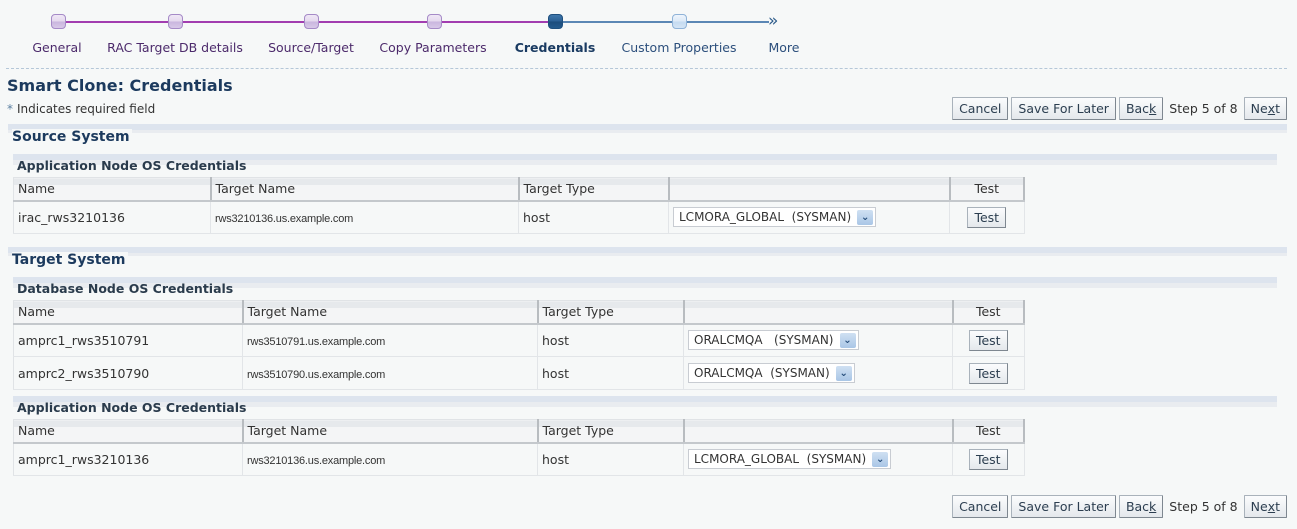 This screenshot has height=529, width=1297. I want to click on train-label-custom-properties: Custom Properties, so click(679, 47).